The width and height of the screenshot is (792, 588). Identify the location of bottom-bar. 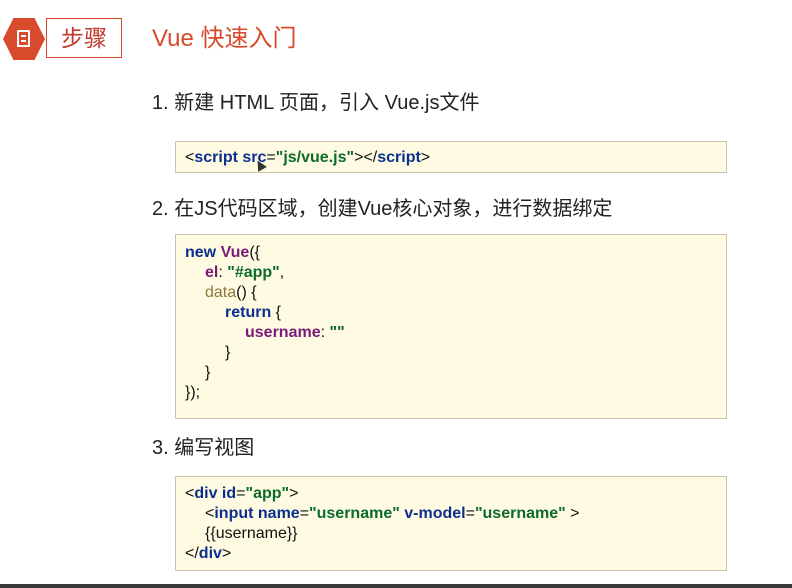
(396, 586).